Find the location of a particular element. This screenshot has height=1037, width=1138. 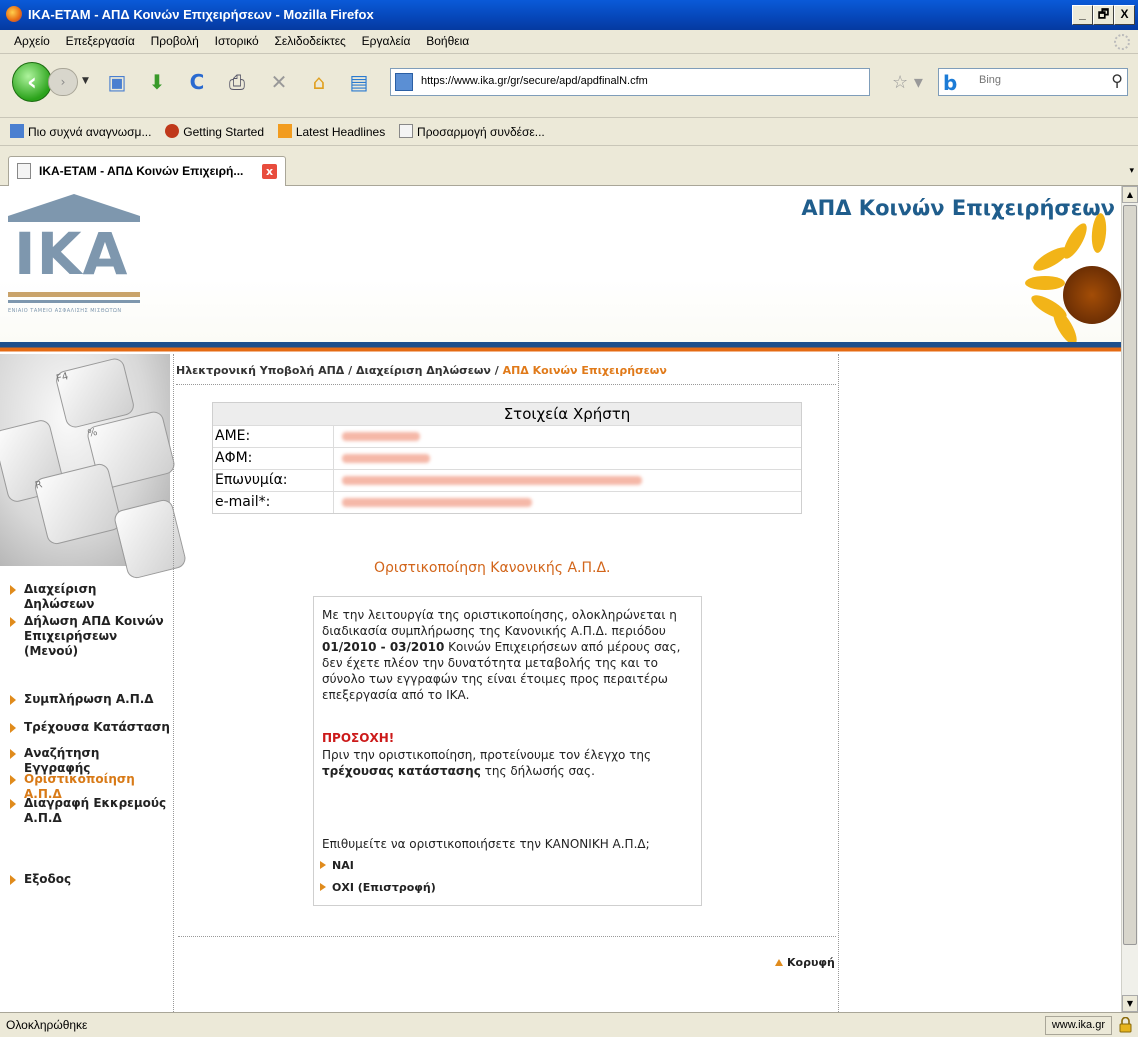

tab-ika: ΙΚΑ-ΕΤΑΜ - ΑΠΔ Κοινών Επιχειρή... x is located at coordinates (147, 171).